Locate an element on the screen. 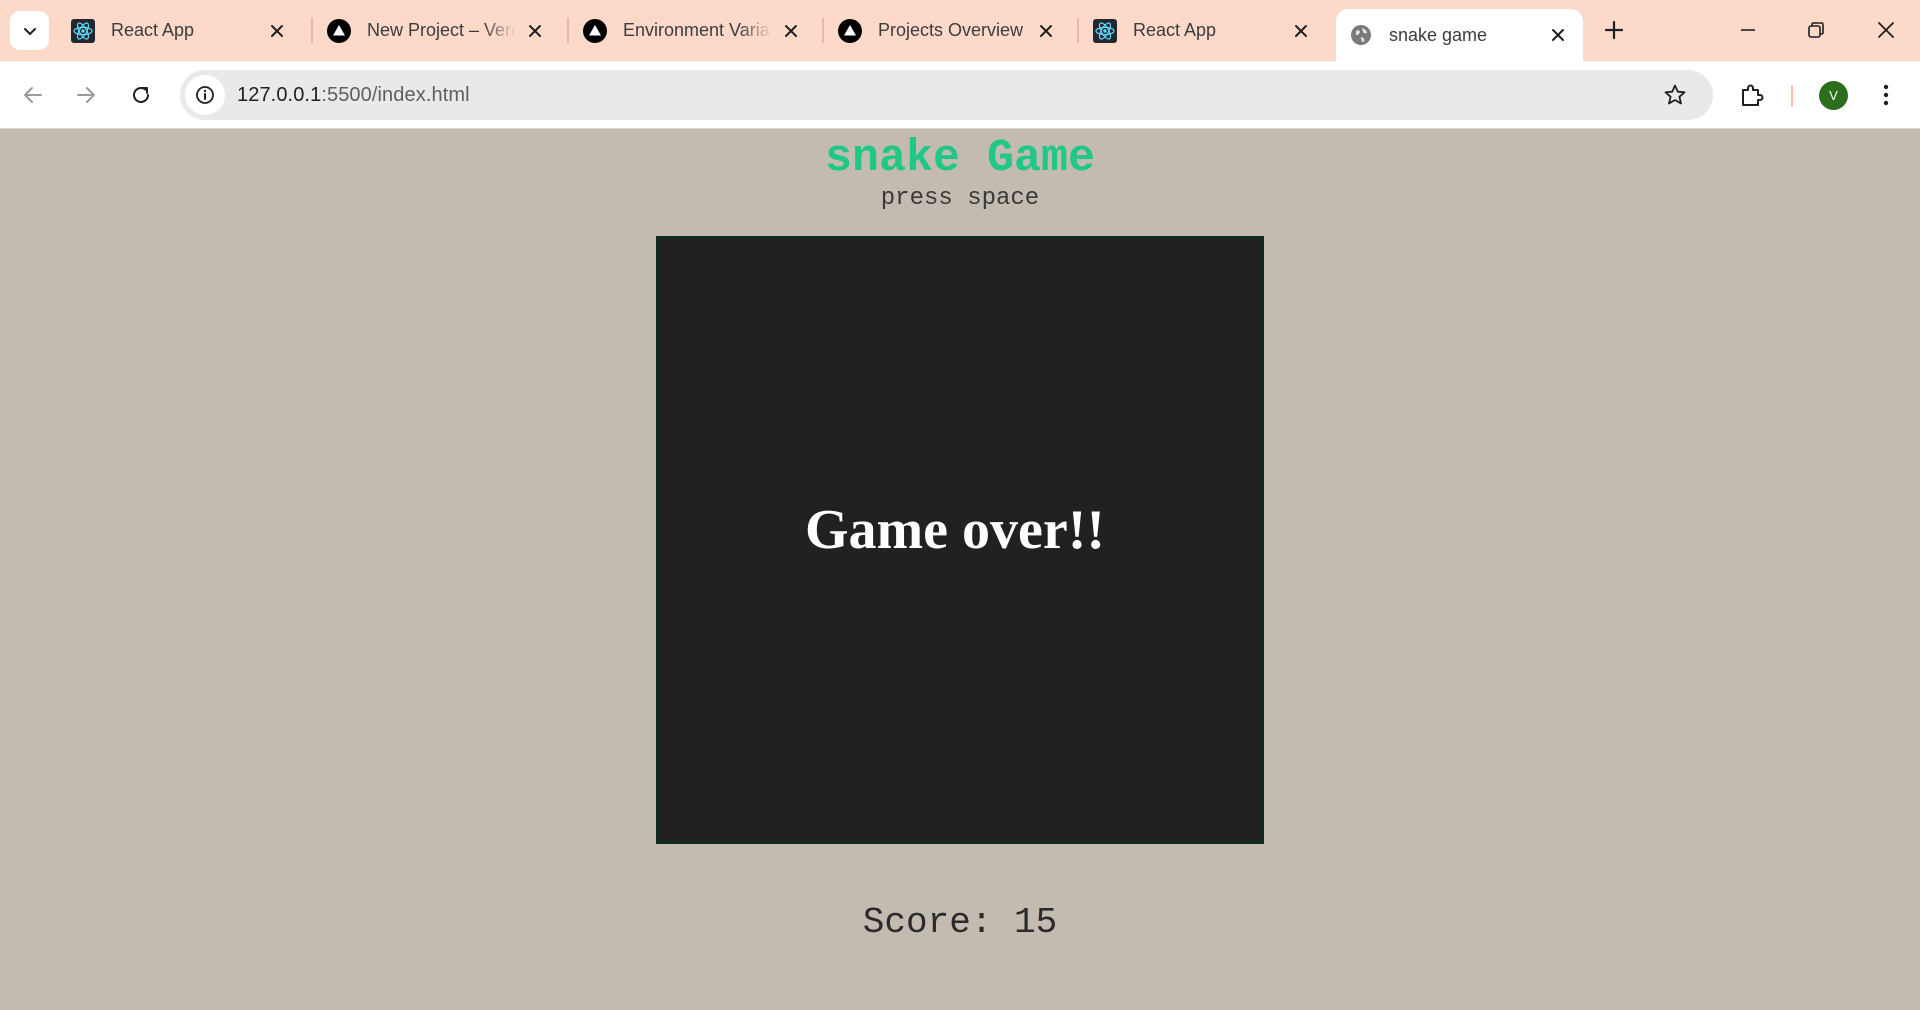  more-vertical-icon is located at coordinates (1886, 95).